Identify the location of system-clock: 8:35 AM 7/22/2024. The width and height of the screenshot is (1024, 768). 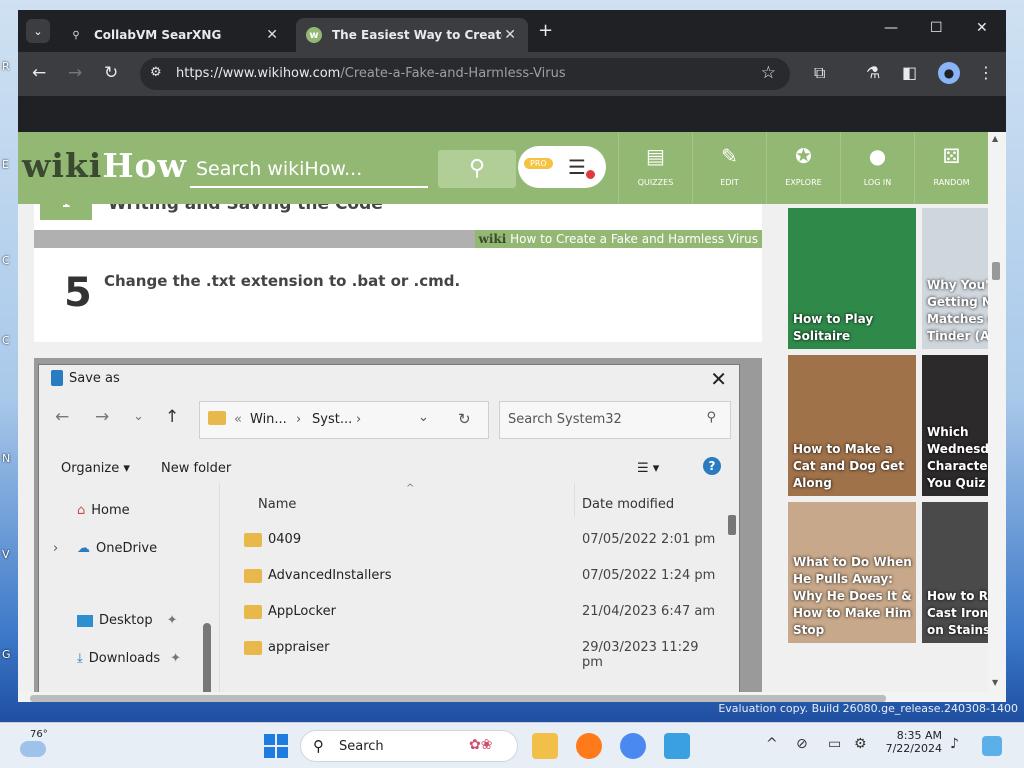
(911, 742).